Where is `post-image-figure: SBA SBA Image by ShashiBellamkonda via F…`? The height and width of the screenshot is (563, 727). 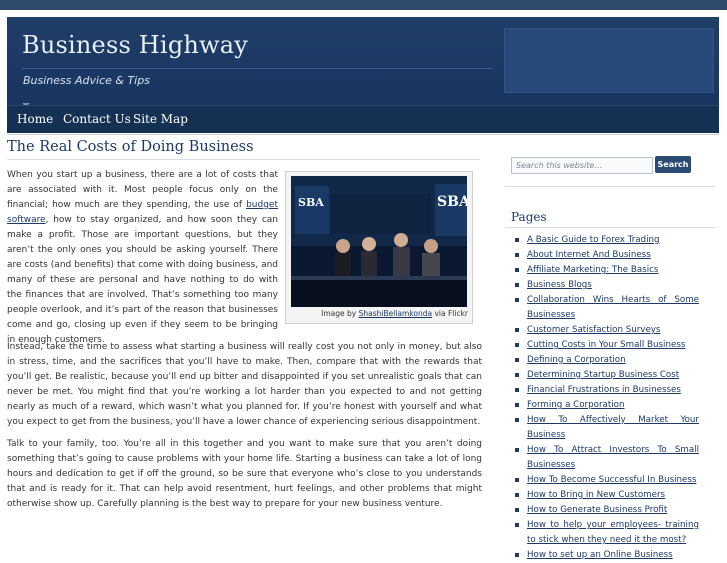
post-image-figure: SBA SBA Image by ShashiBellamkonda via F… is located at coordinates (379, 247).